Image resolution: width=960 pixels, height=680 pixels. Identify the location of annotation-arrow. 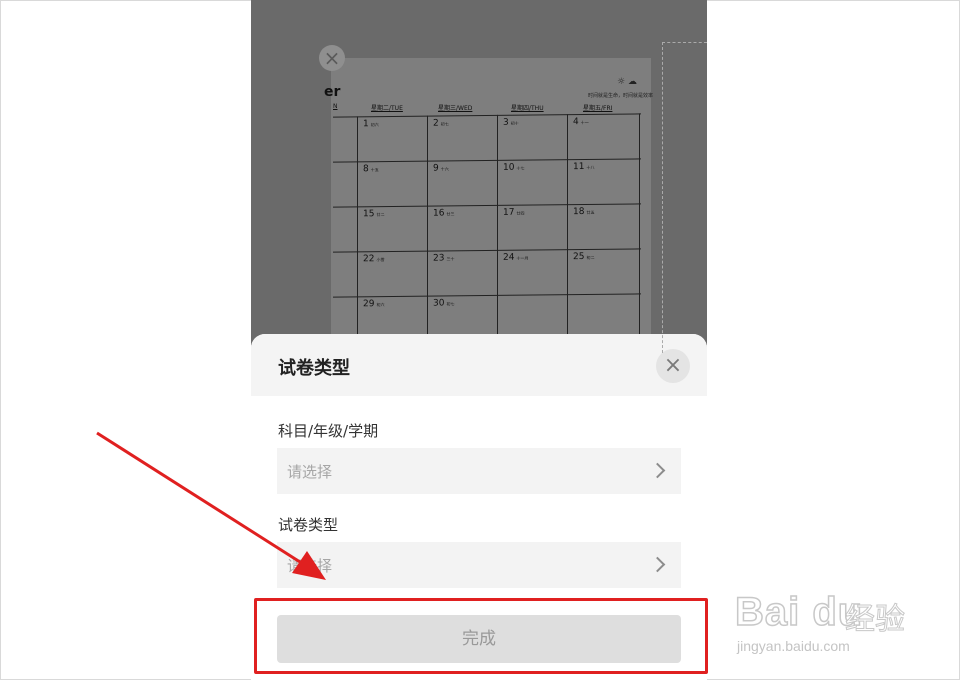
(211, 505).